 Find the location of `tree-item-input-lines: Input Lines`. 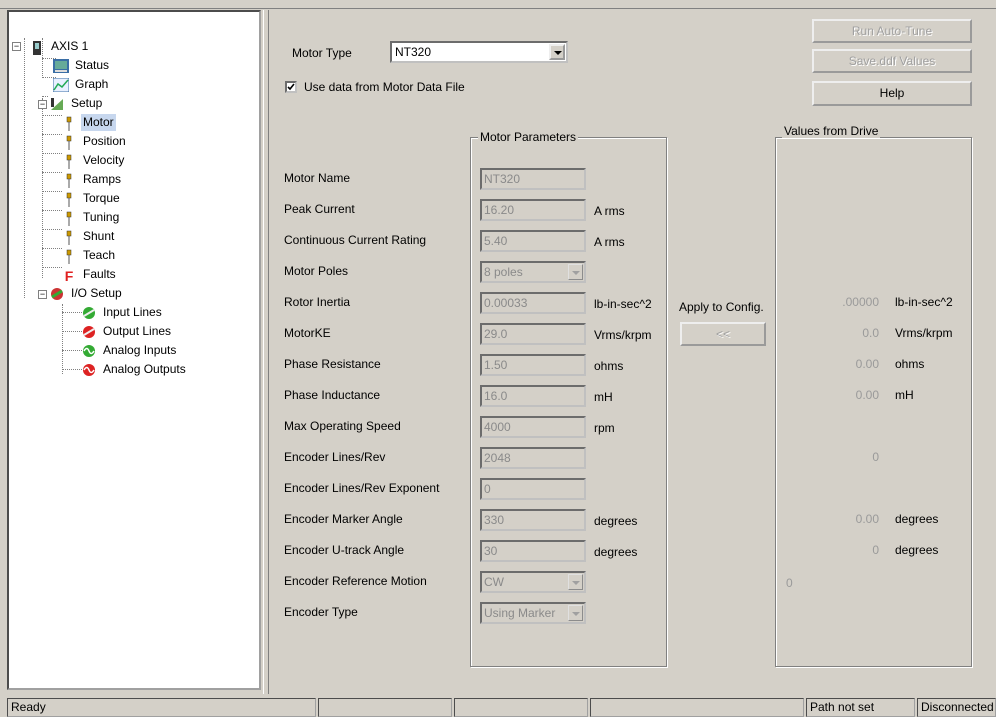

tree-item-input-lines: Input Lines is located at coordinates (122, 312).